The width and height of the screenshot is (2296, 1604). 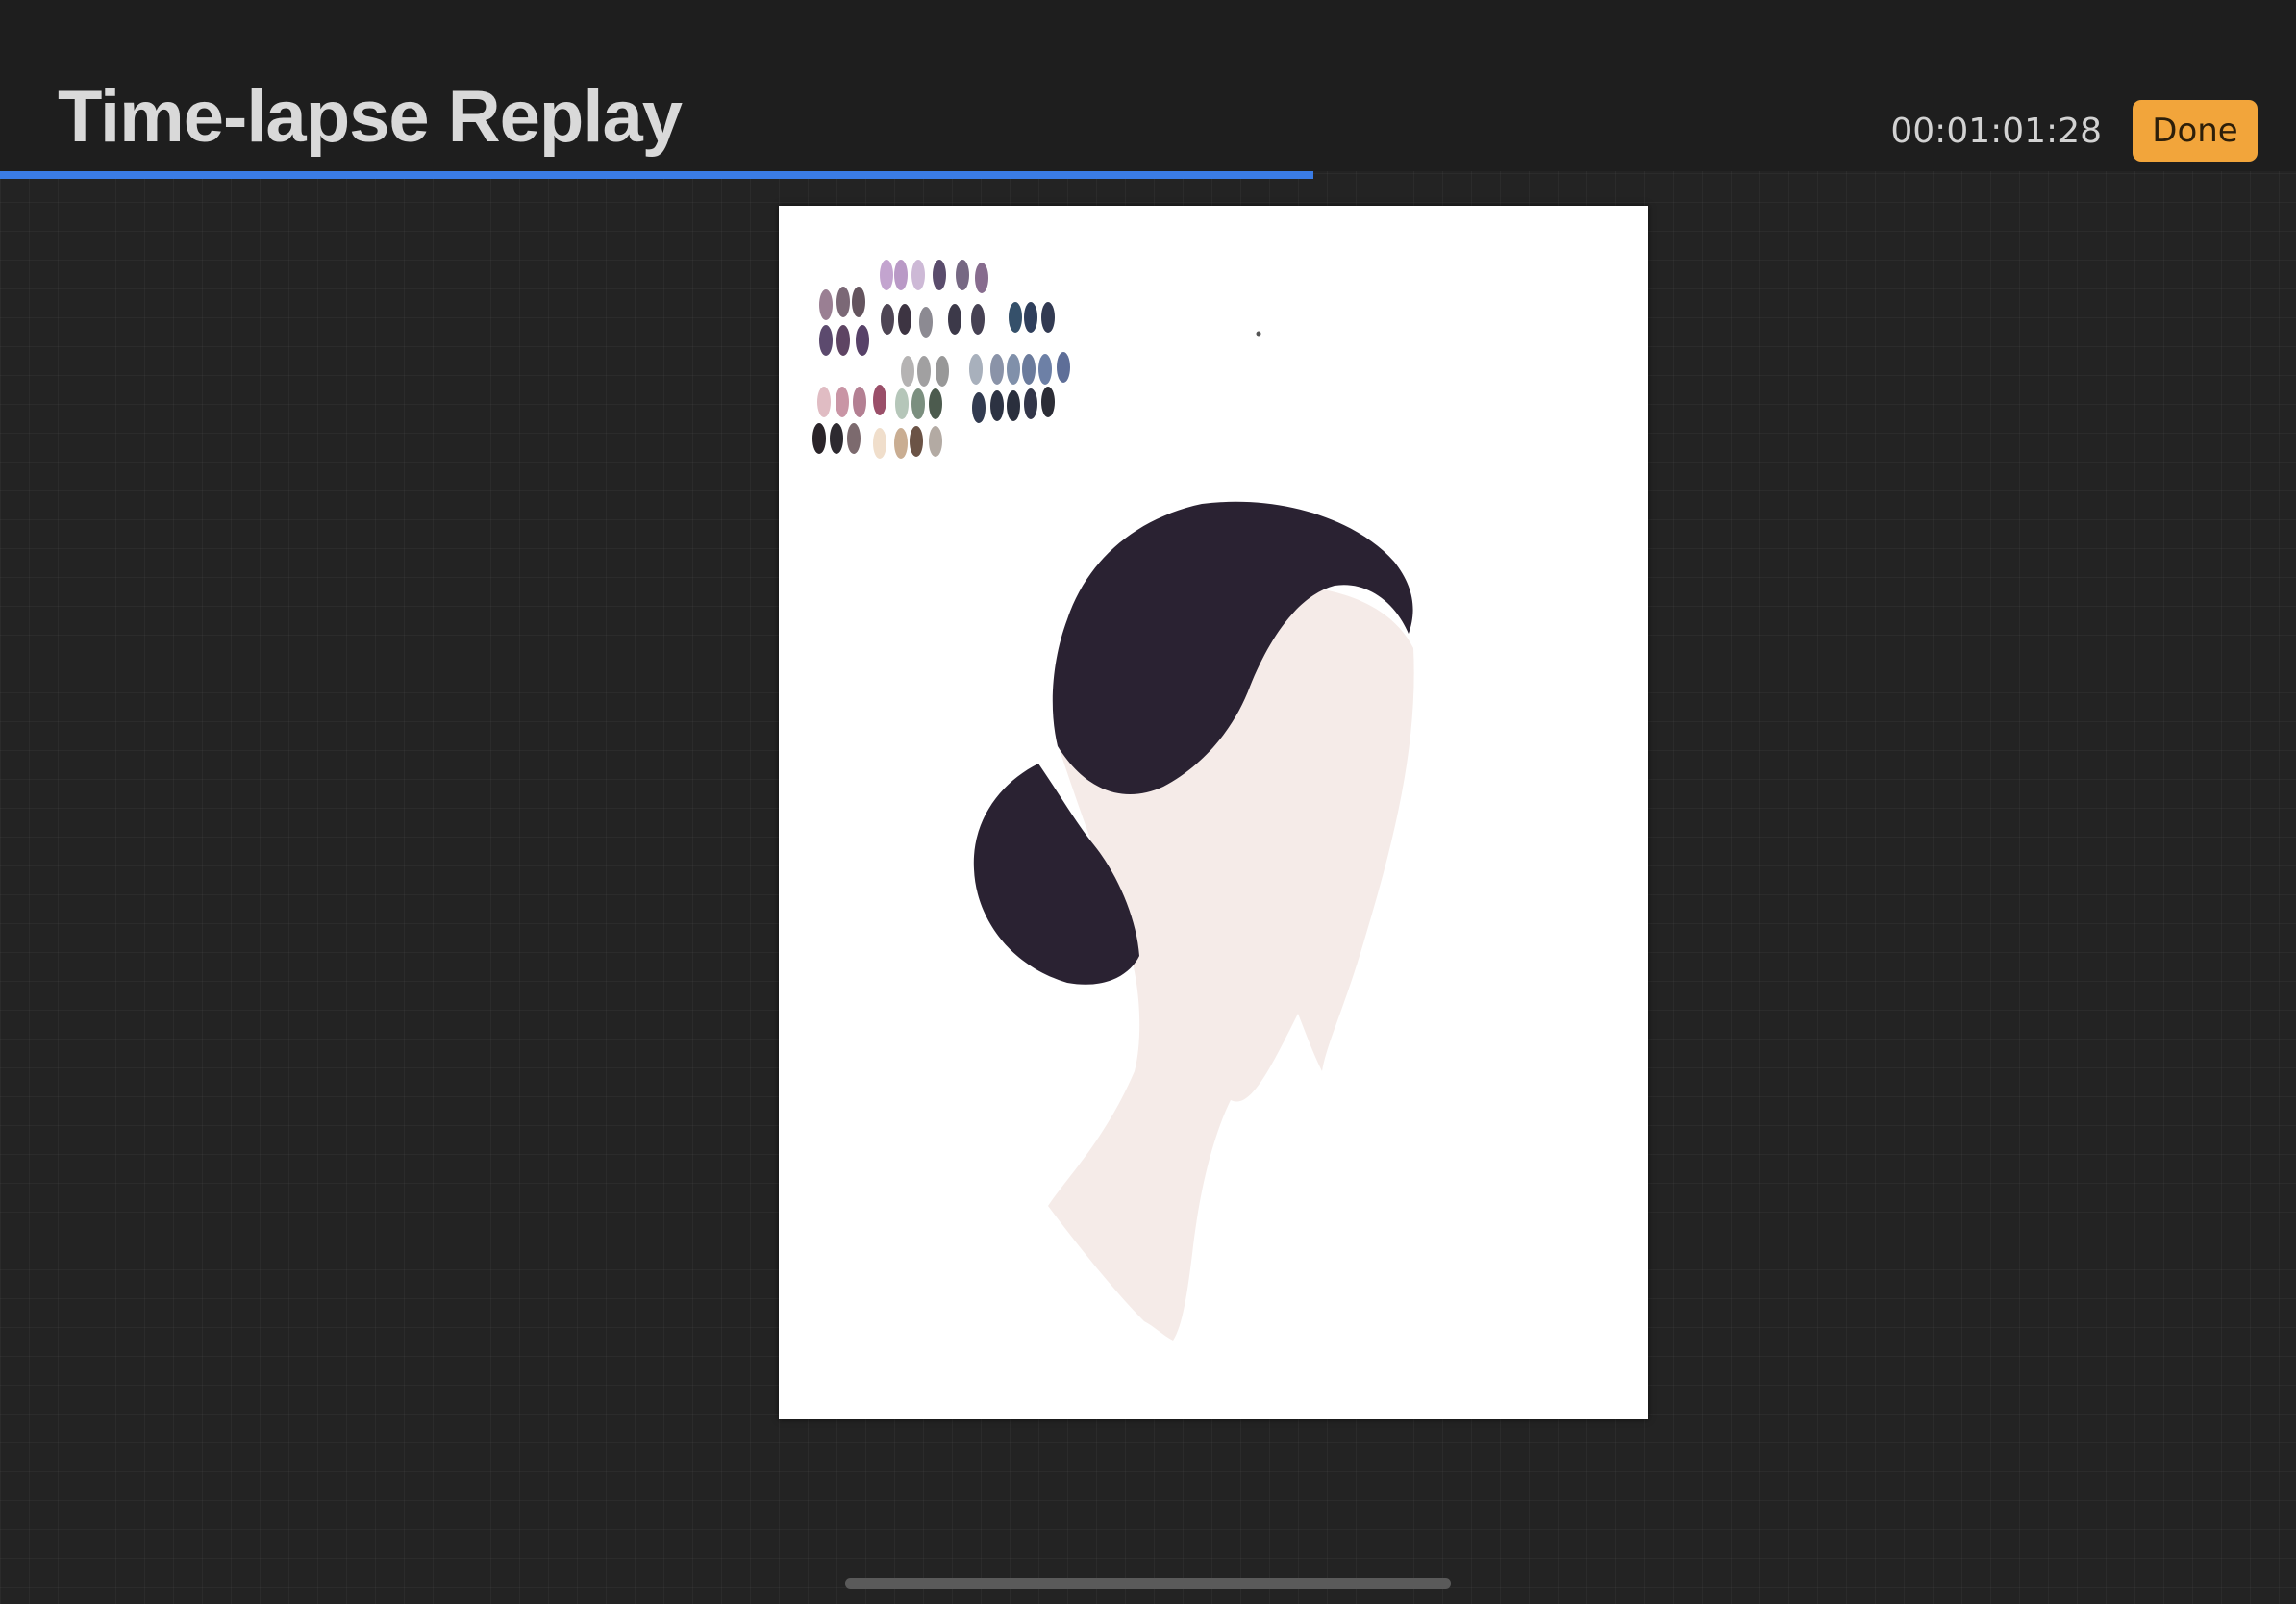 I want to click on top-bar: Time-lapse Replay 00:01:01:28 Done, so click(x=1148, y=85).